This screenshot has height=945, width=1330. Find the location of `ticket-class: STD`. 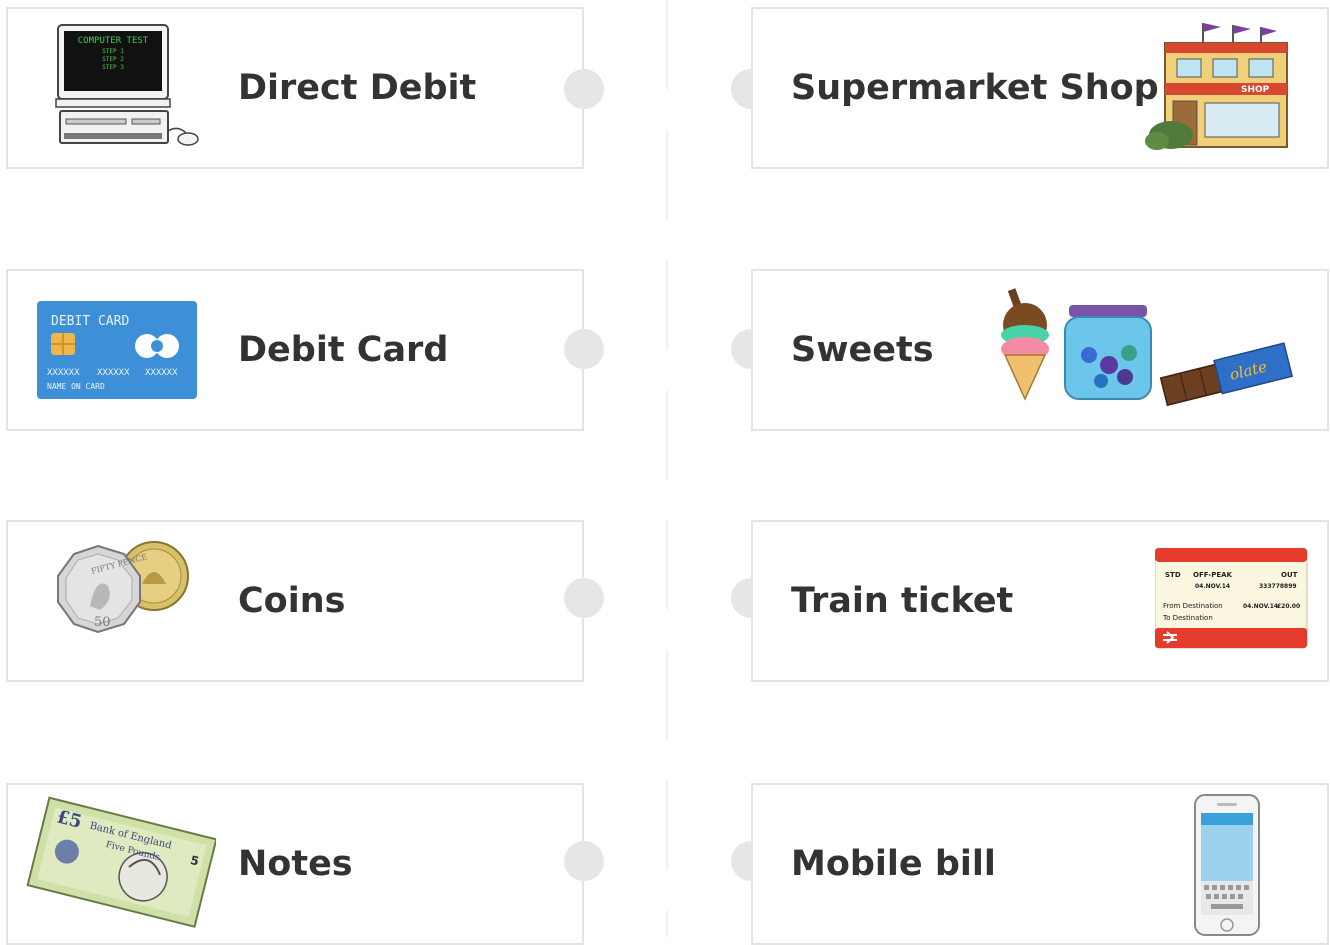

ticket-class: STD is located at coordinates (1173, 575).